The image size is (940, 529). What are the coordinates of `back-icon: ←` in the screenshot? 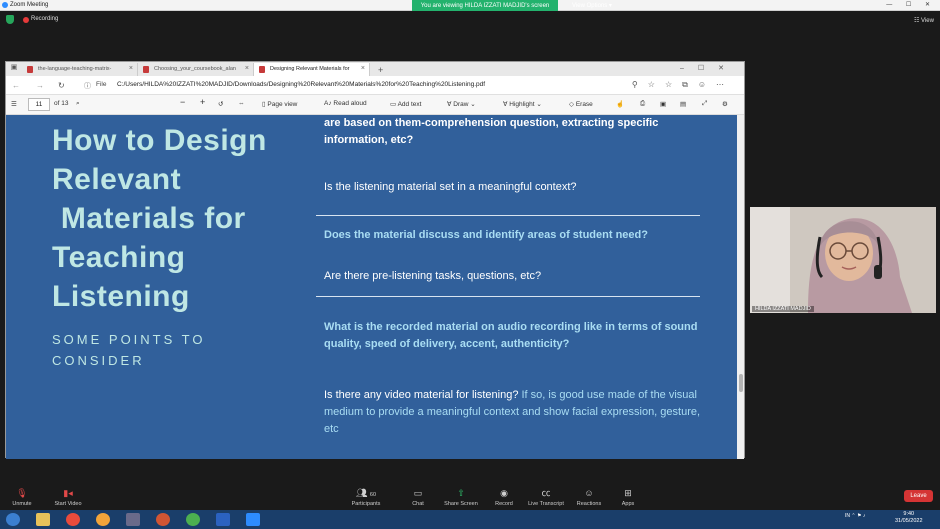 It's located at (16, 85).